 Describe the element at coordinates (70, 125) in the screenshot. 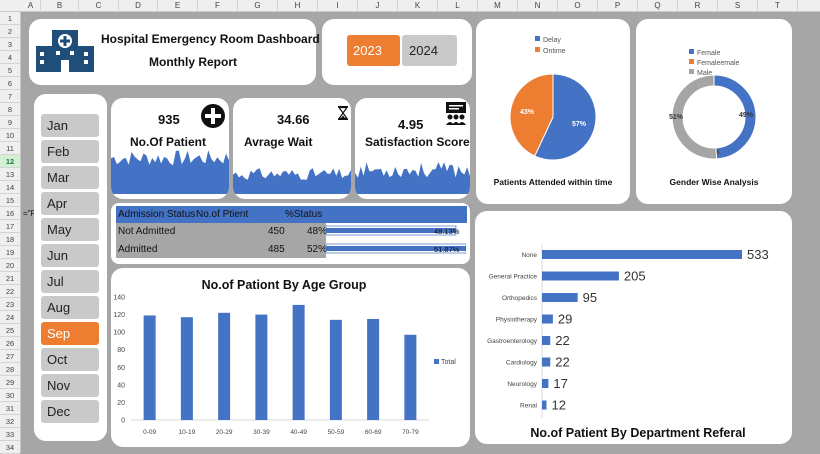

I see `month-button-jan: Jan` at that location.